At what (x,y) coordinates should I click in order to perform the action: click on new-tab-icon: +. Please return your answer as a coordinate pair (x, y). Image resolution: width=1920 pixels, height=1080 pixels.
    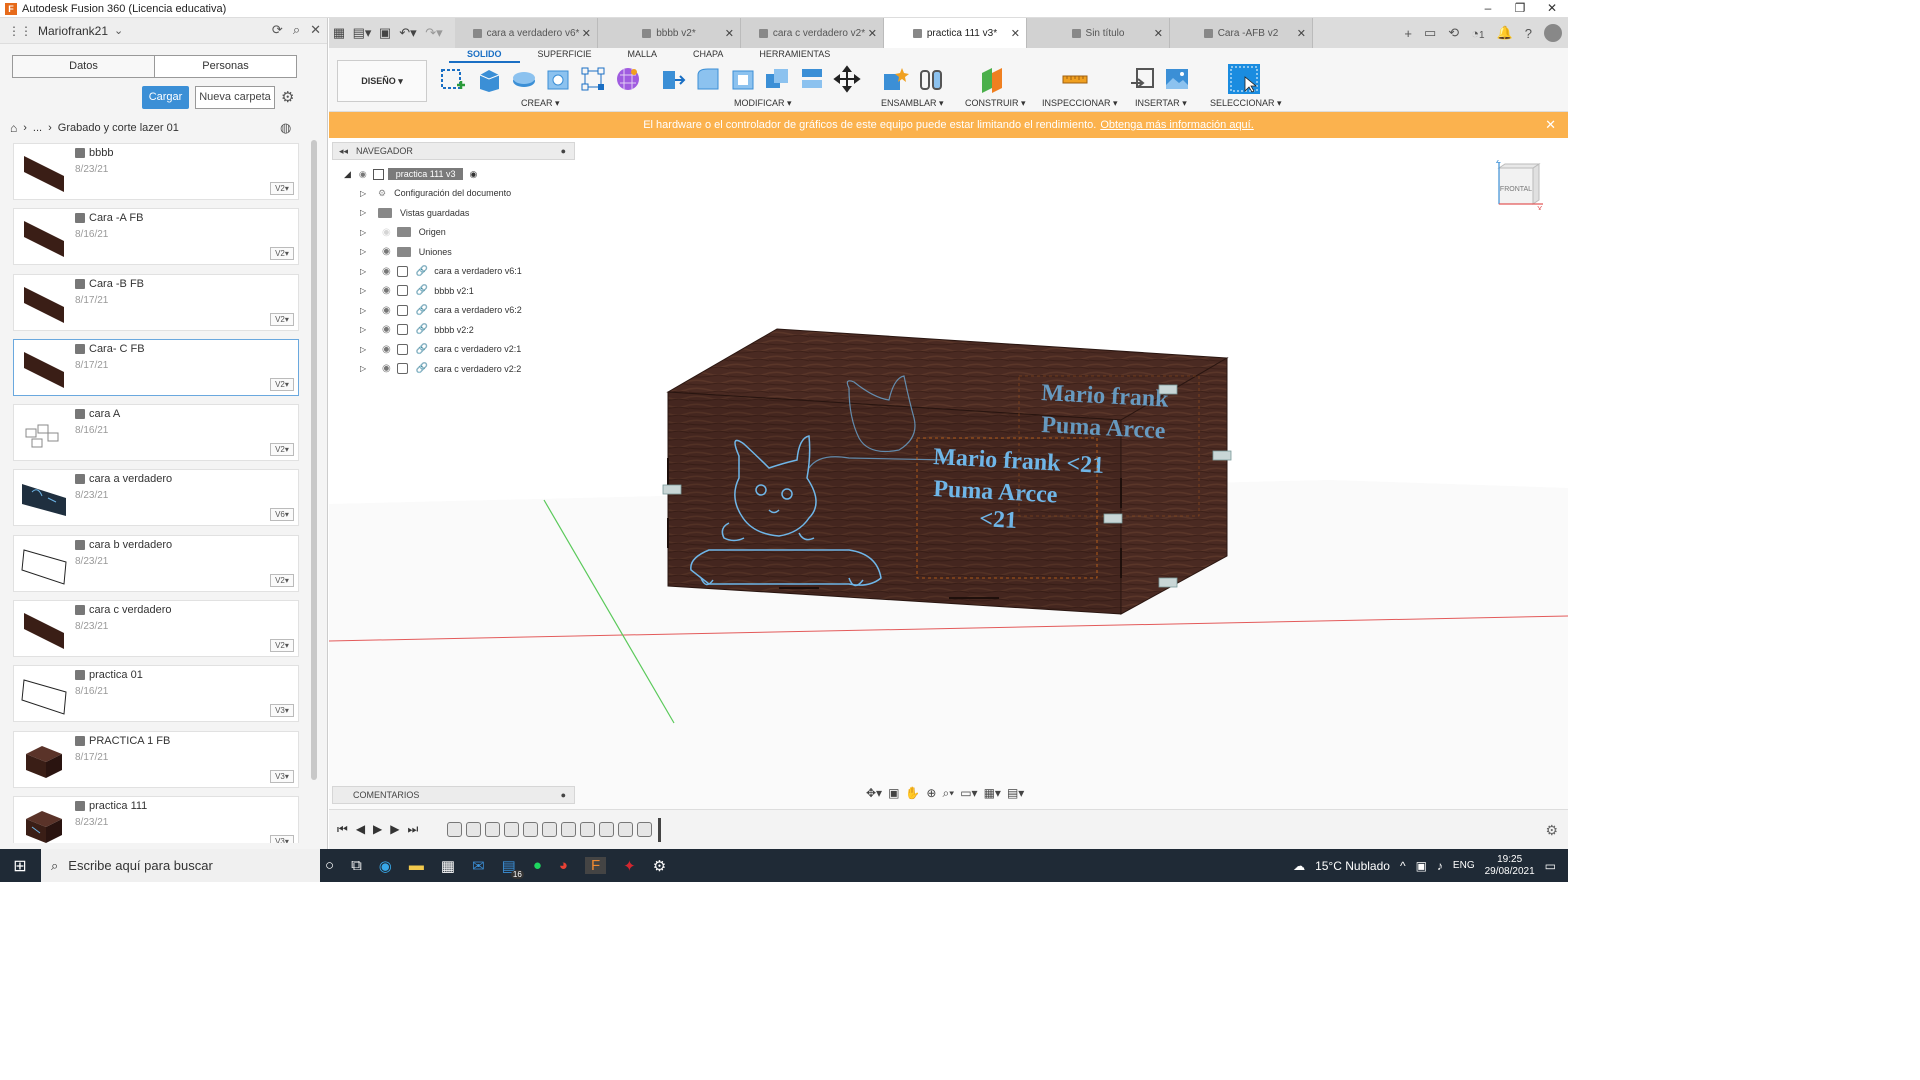
    Looking at the image, I should click on (1408, 33).